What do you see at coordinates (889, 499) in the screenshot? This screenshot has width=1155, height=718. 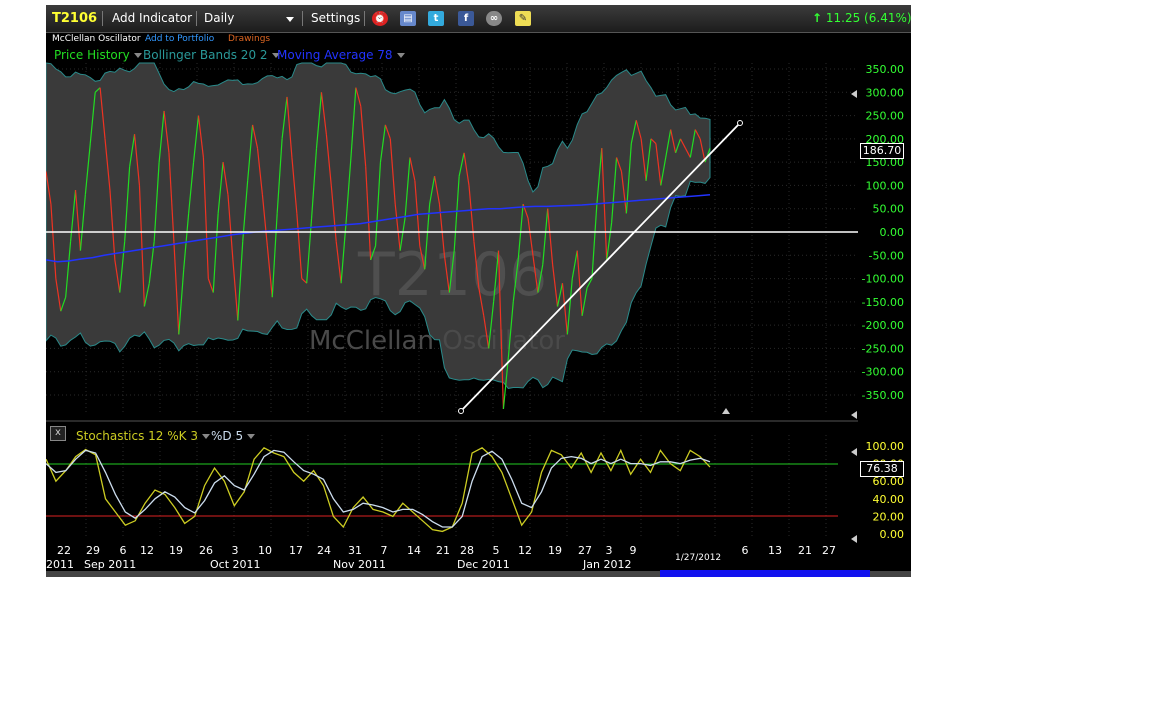 I see `y-tick-label: 40.00` at bounding box center [889, 499].